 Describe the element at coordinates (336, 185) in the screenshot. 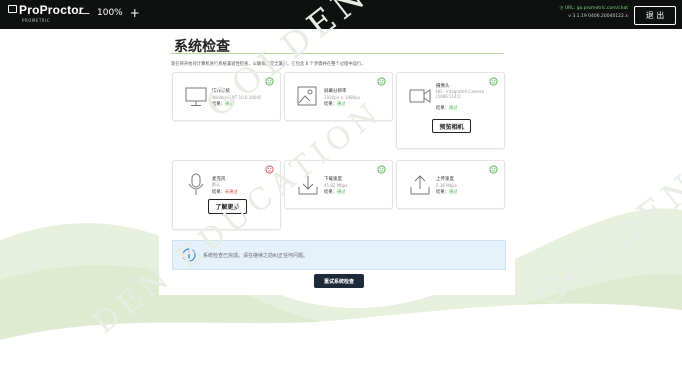

I see `check-detail: 45.82 Mbps` at that location.